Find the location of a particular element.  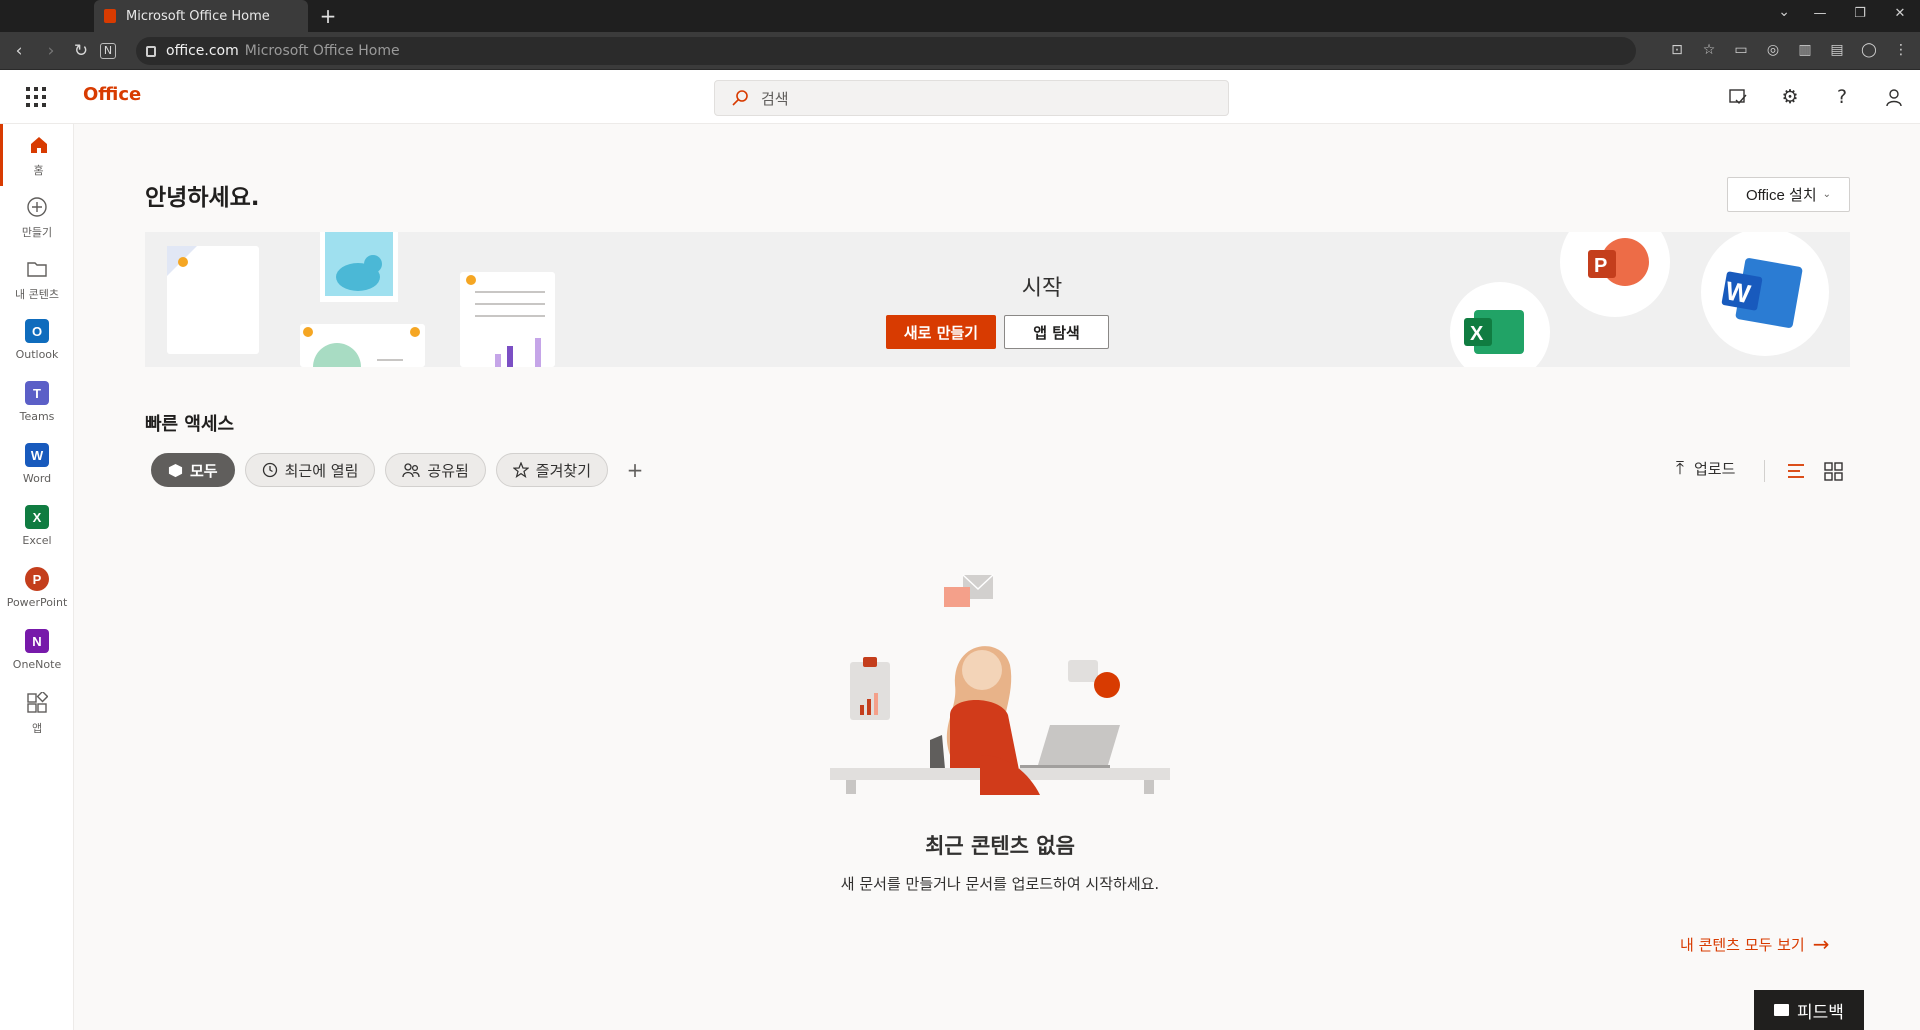

split-screen-icon: ▥ is located at coordinates (1805, 50).